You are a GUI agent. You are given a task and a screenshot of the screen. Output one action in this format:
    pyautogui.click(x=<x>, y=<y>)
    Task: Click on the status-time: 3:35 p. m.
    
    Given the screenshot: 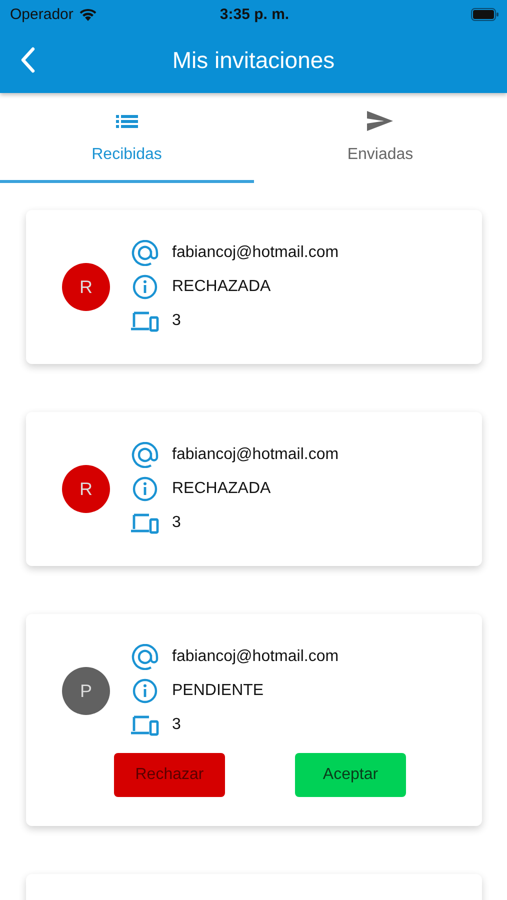 What is the action you would take?
    pyautogui.click(x=255, y=14)
    